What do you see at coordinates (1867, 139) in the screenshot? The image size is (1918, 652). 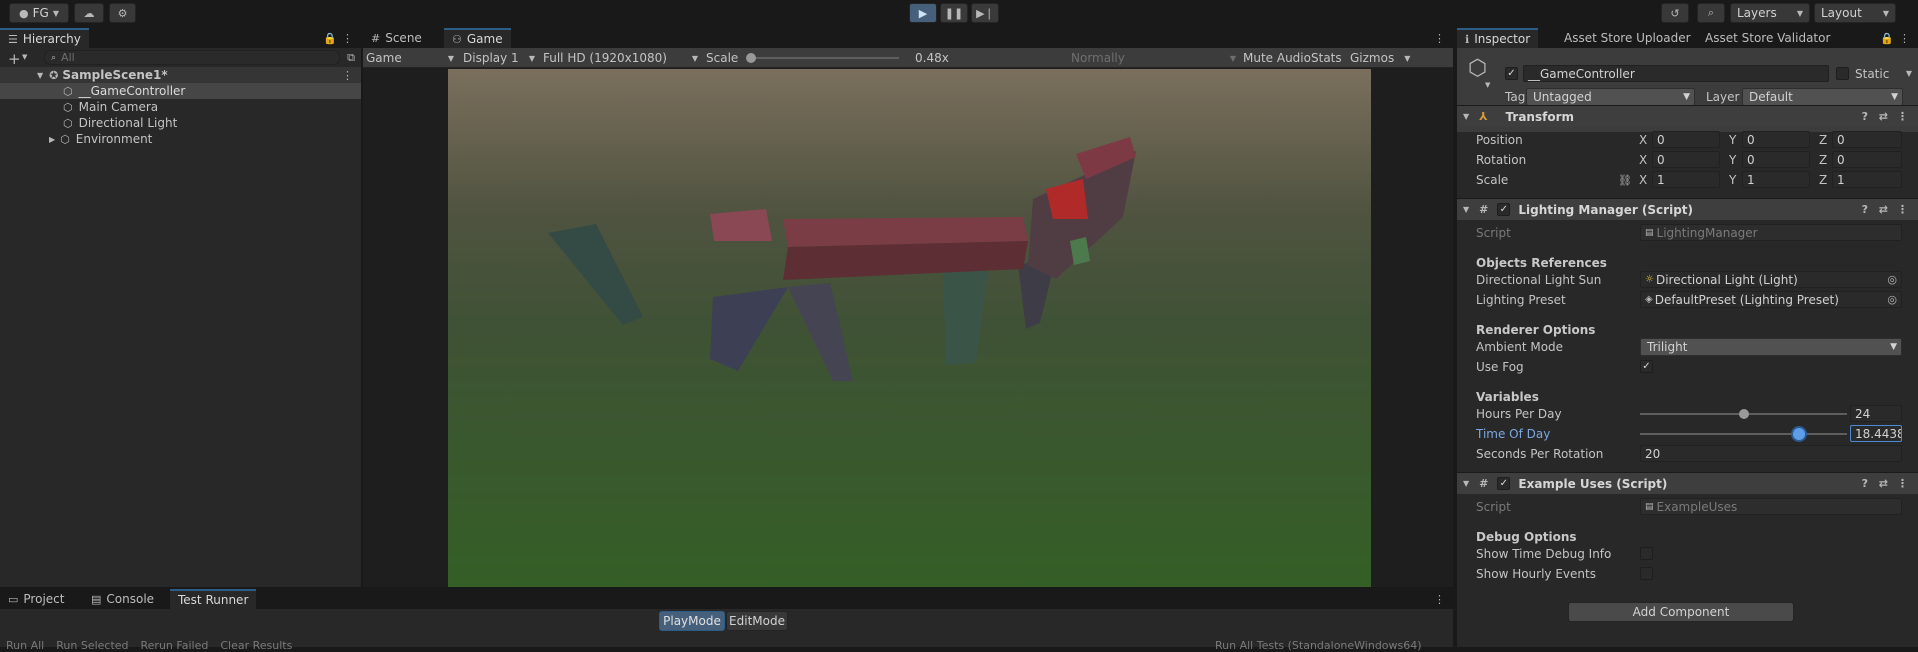 I see `position-z-field: 0` at bounding box center [1867, 139].